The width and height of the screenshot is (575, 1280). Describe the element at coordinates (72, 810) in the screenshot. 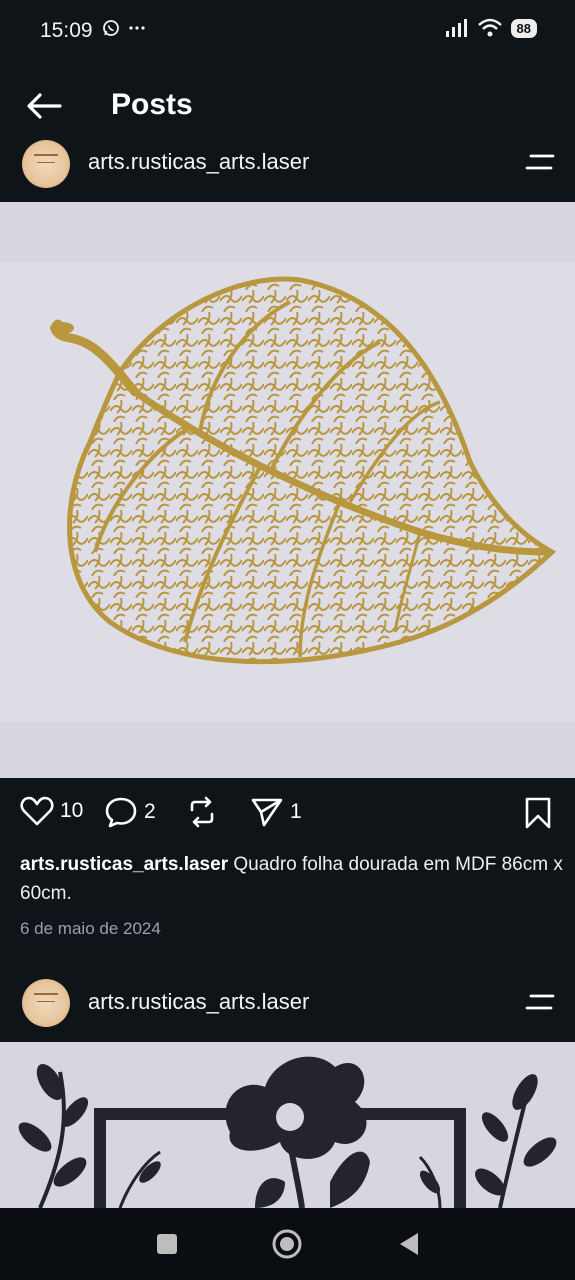

I see `like-count: 10` at that location.